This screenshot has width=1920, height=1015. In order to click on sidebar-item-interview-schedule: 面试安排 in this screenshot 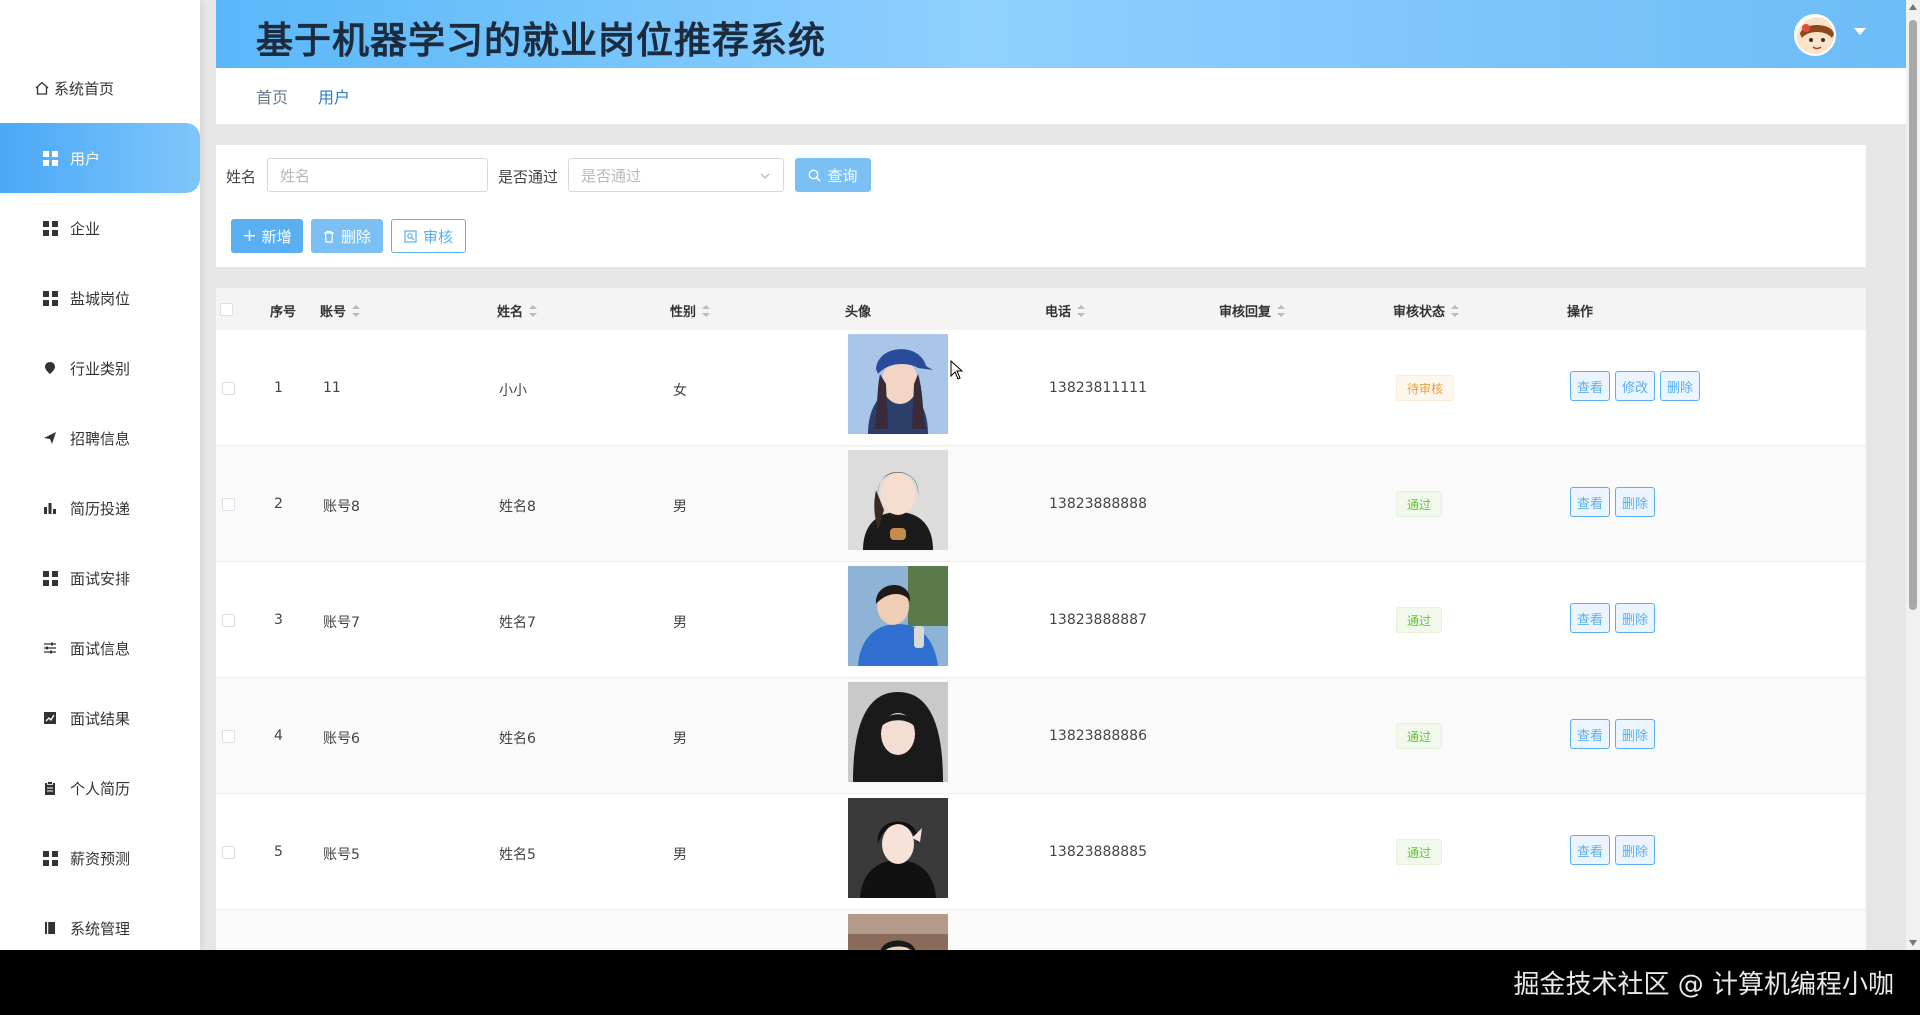, I will do `click(100, 578)`.